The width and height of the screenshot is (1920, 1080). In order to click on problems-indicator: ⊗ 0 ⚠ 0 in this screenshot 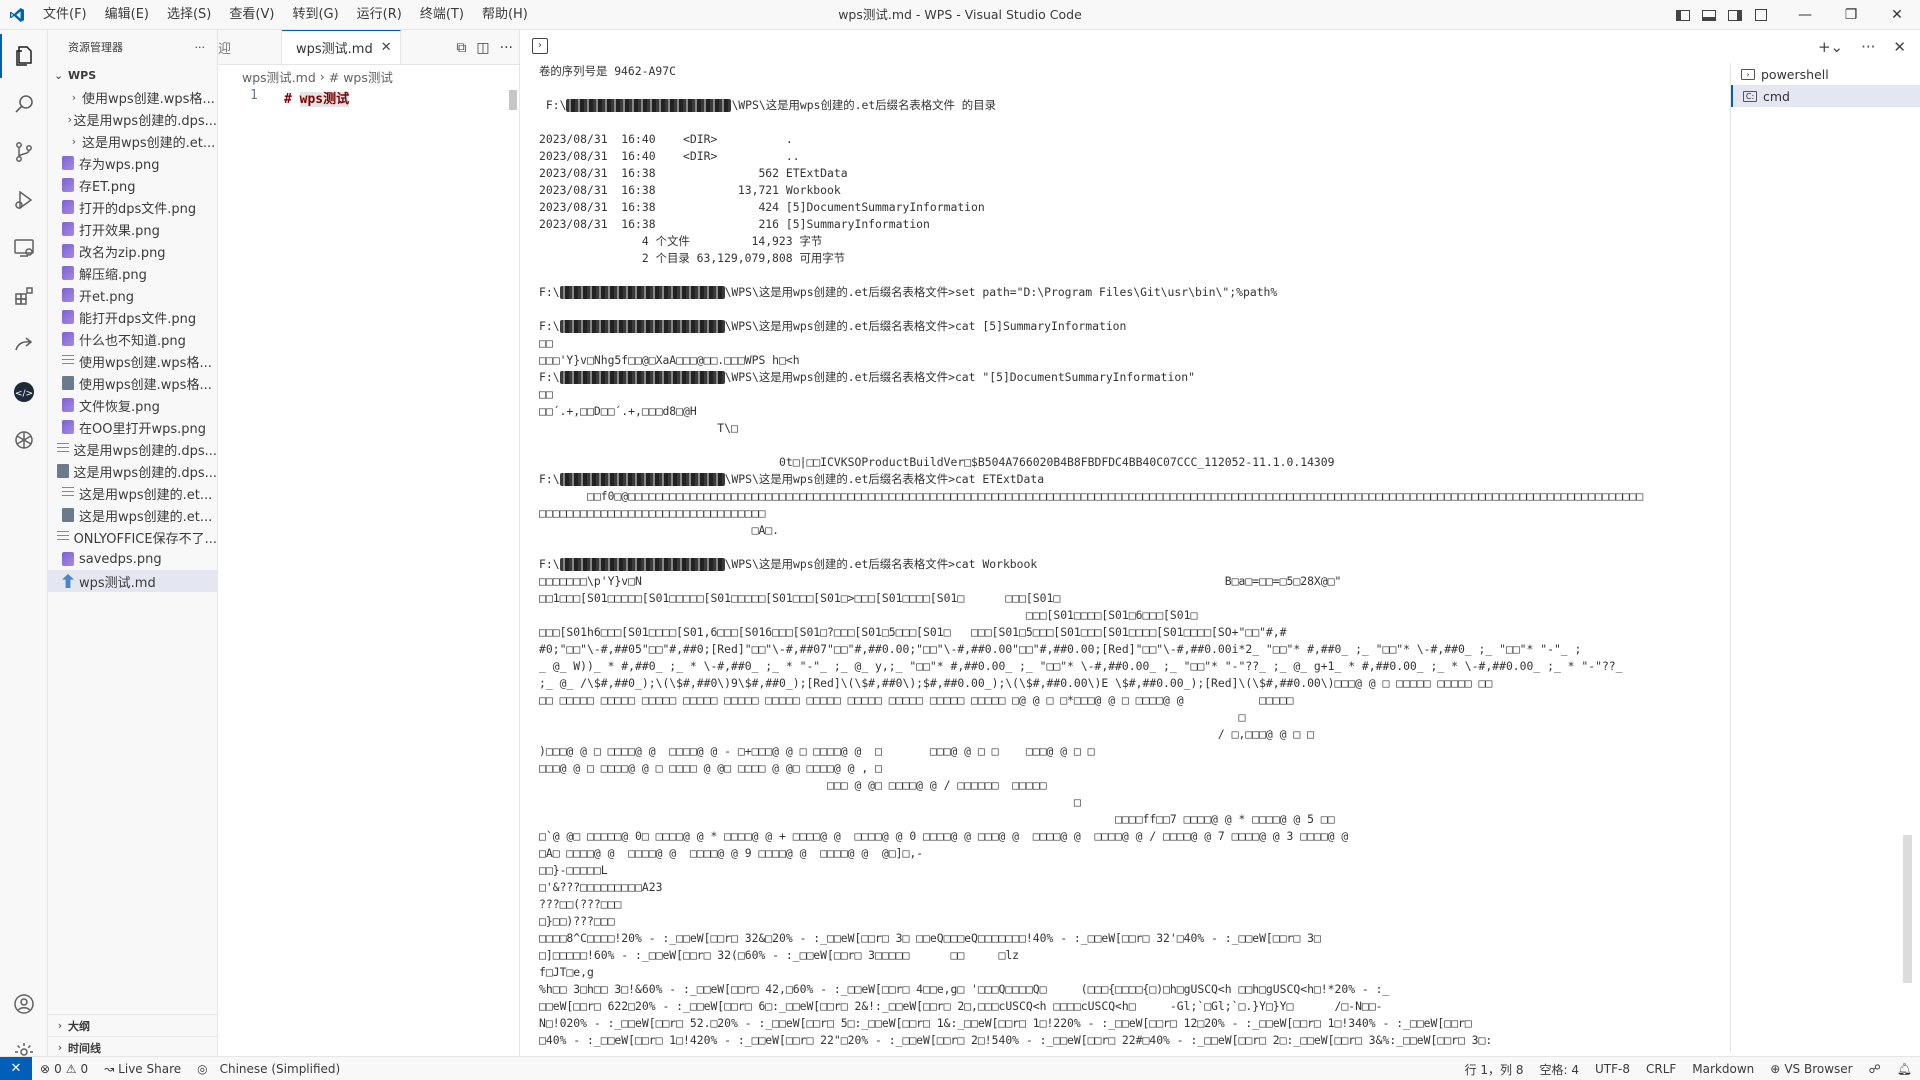, I will do `click(64, 1069)`.